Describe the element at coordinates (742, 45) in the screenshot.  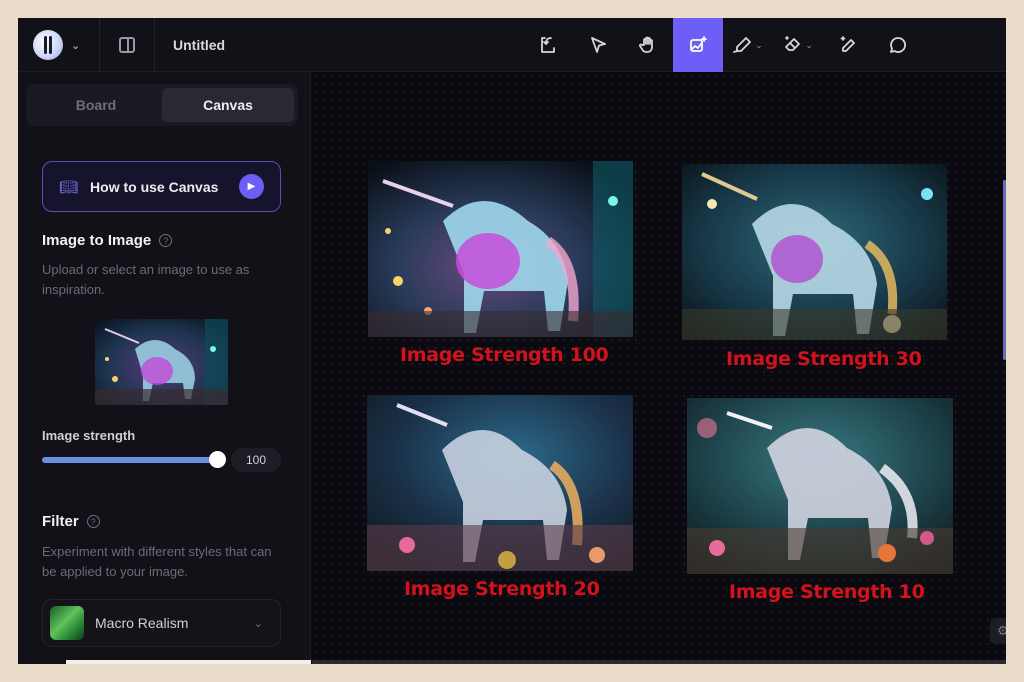
I see `draw-pencil-icon` at that location.